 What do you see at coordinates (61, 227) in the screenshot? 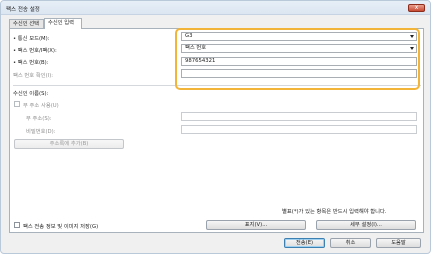
I see `save-info-checkbox-label: 팩스 전송 정보 및 이미지 저장(G)` at bounding box center [61, 227].